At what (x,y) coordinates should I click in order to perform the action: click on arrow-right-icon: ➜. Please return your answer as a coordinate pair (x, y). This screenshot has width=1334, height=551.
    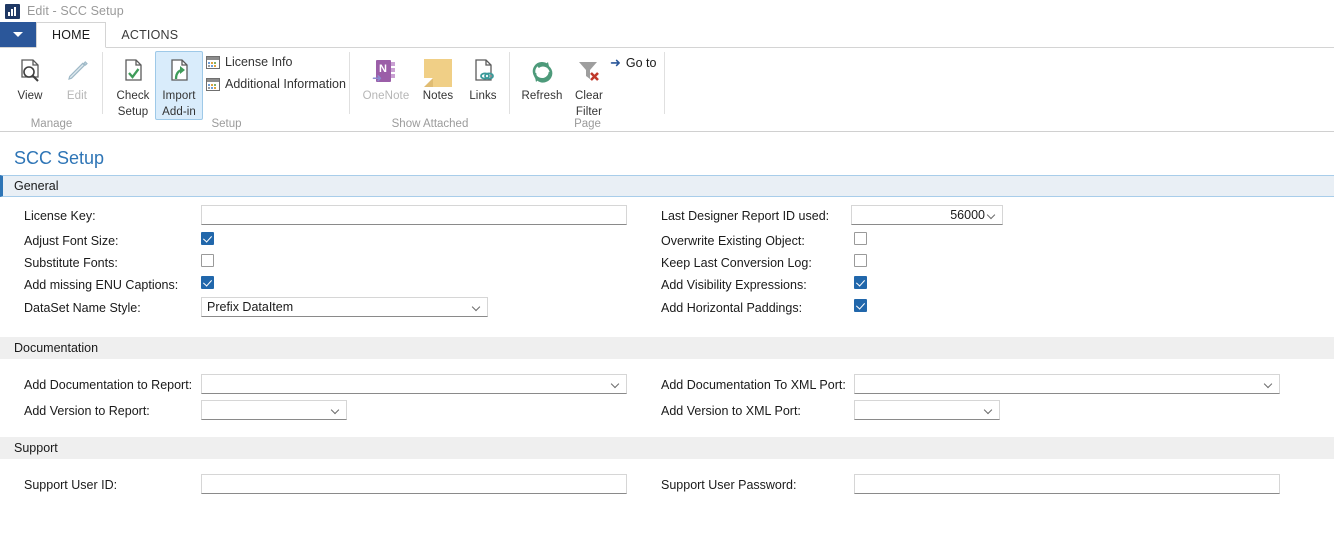
    Looking at the image, I should click on (615, 62).